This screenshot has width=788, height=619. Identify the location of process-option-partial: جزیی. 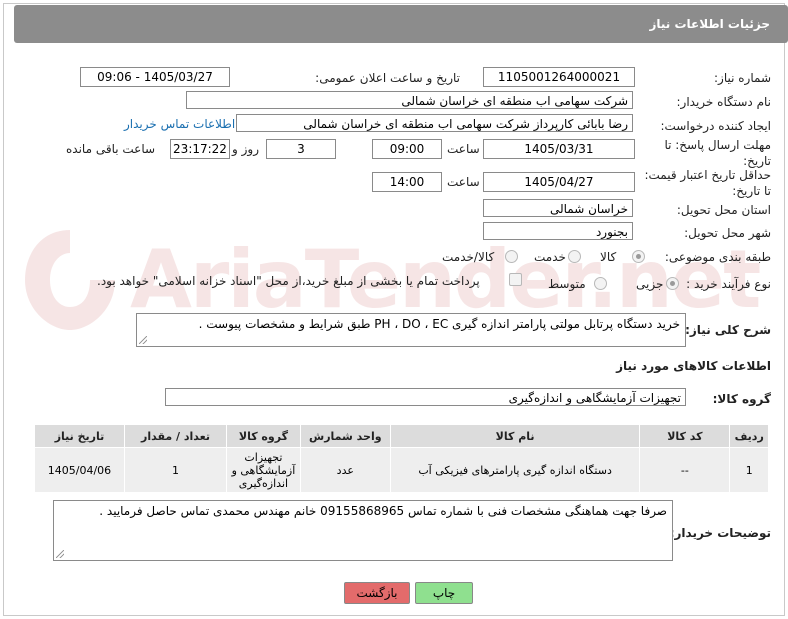
(650, 284).